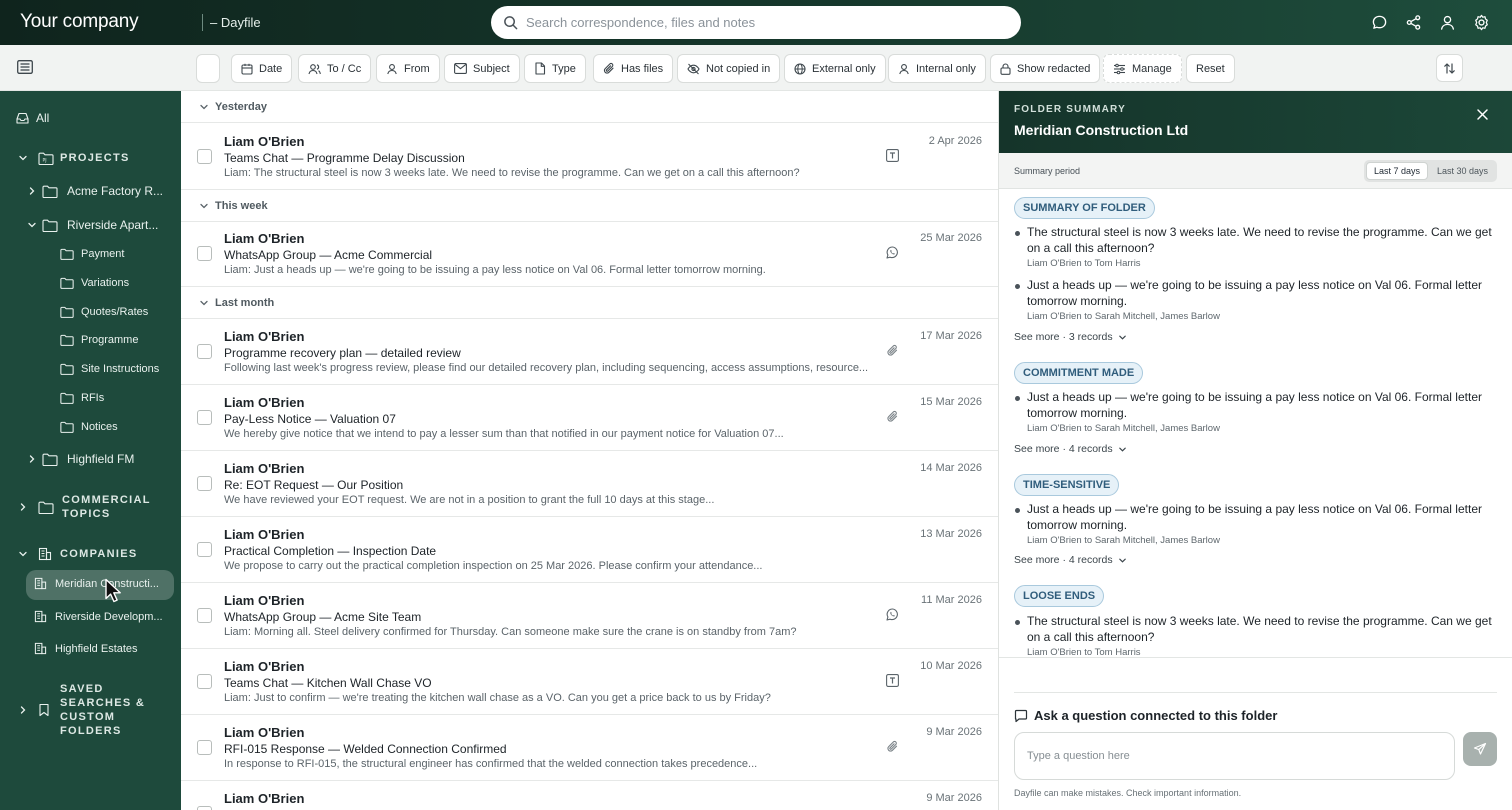 This screenshot has width=1512, height=810. I want to click on company-name: Your company, so click(79, 21).